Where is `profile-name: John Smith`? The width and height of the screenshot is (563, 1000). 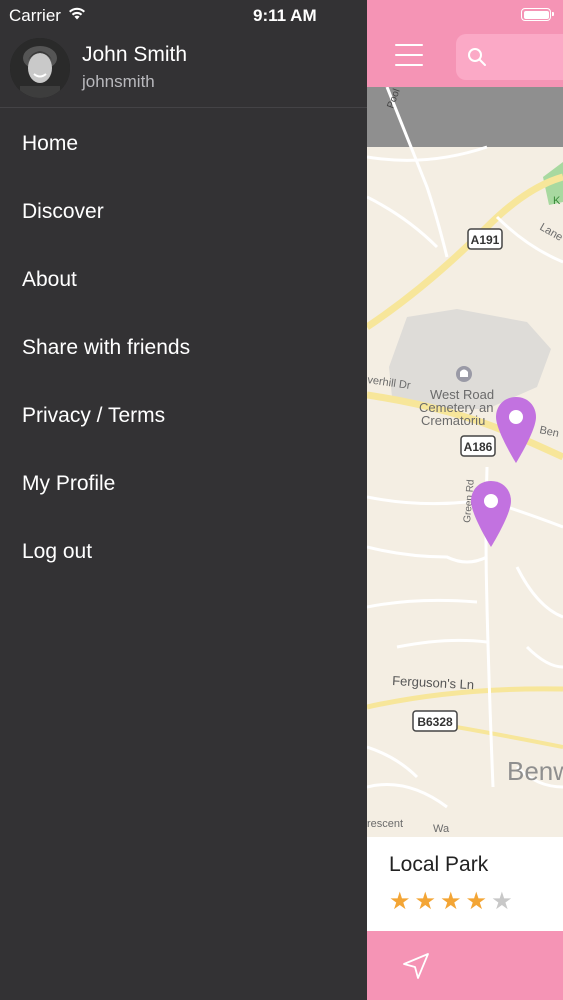 profile-name: John Smith is located at coordinates (135, 54).